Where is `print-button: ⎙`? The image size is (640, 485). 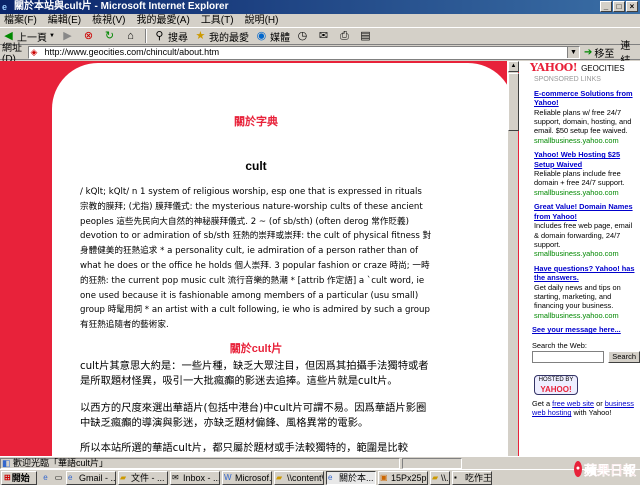 print-button: ⎙ is located at coordinates (345, 36).